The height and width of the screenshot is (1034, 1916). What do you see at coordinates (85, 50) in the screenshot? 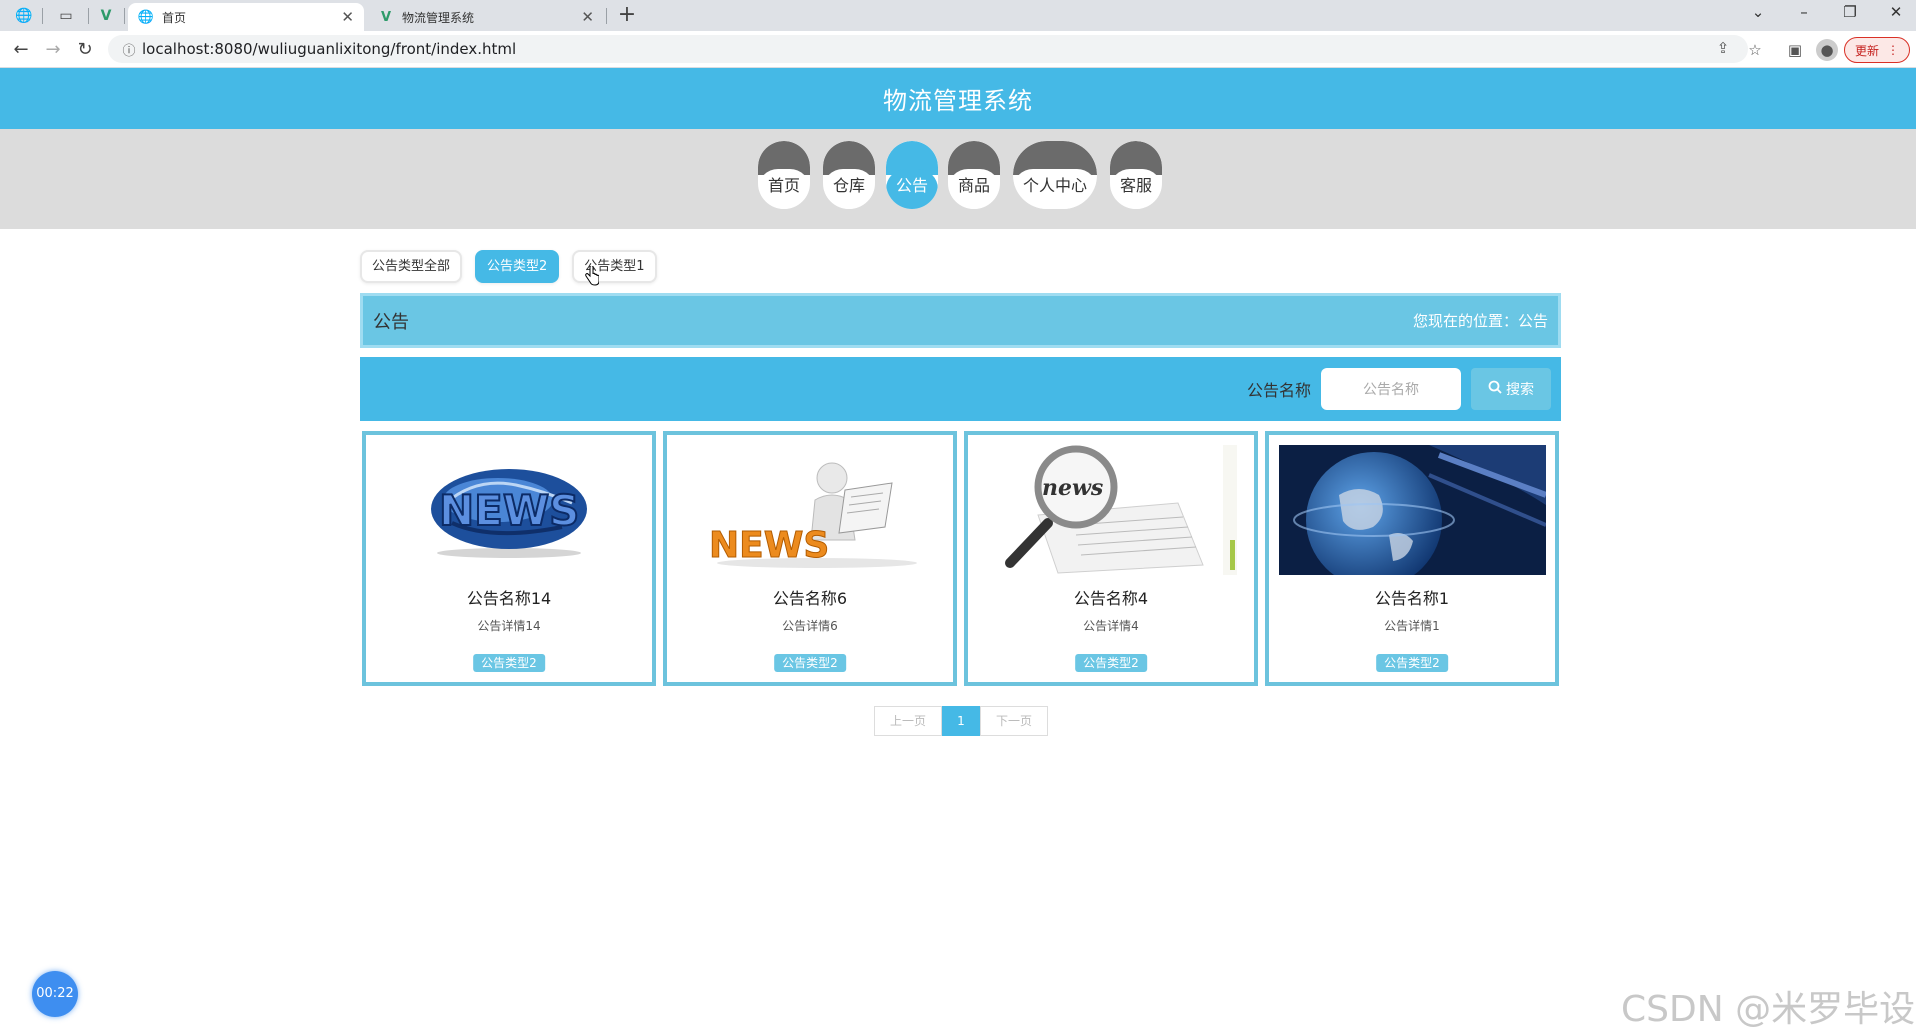
I see `reload-icon: ↻` at bounding box center [85, 50].